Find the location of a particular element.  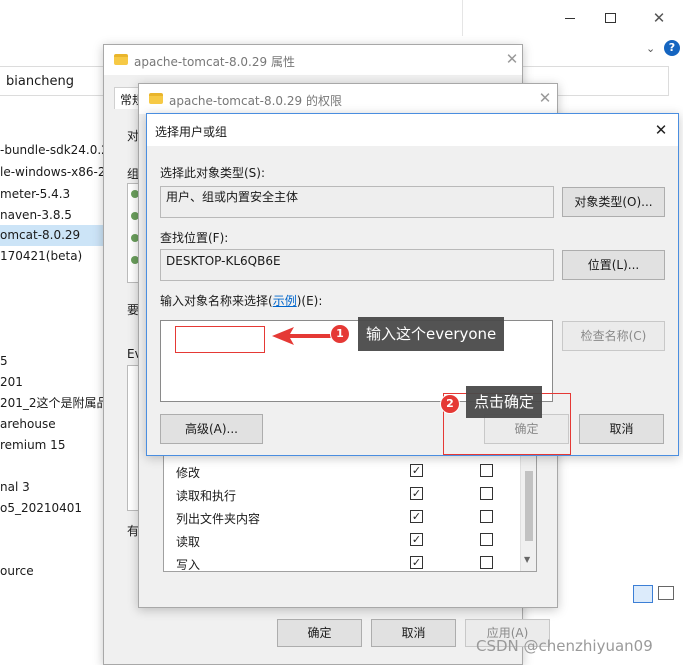

permissions-list: 完全控制✓修改✓读取和执行✓列出文件夹内容✓读取✓写入✓ ▼ is located at coordinates (350, 506).